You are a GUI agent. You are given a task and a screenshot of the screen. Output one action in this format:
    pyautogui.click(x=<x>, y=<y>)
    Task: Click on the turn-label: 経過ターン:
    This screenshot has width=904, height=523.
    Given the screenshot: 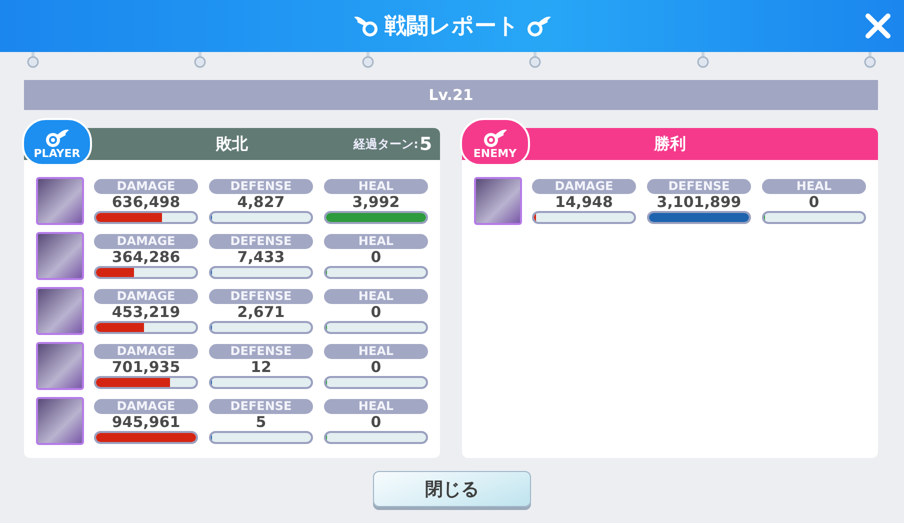 What is the action you would take?
    pyautogui.click(x=386, y=144)
    